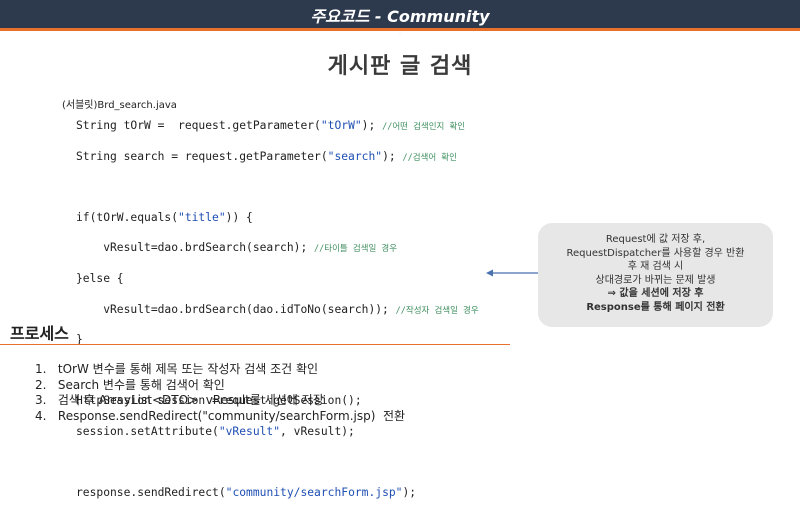 This screenshot has height=516, width=800. Describe the element at coordinates (164, 217) in the screenshot. I see `code-line: if(tOrW.equals("title")) {` at that location.